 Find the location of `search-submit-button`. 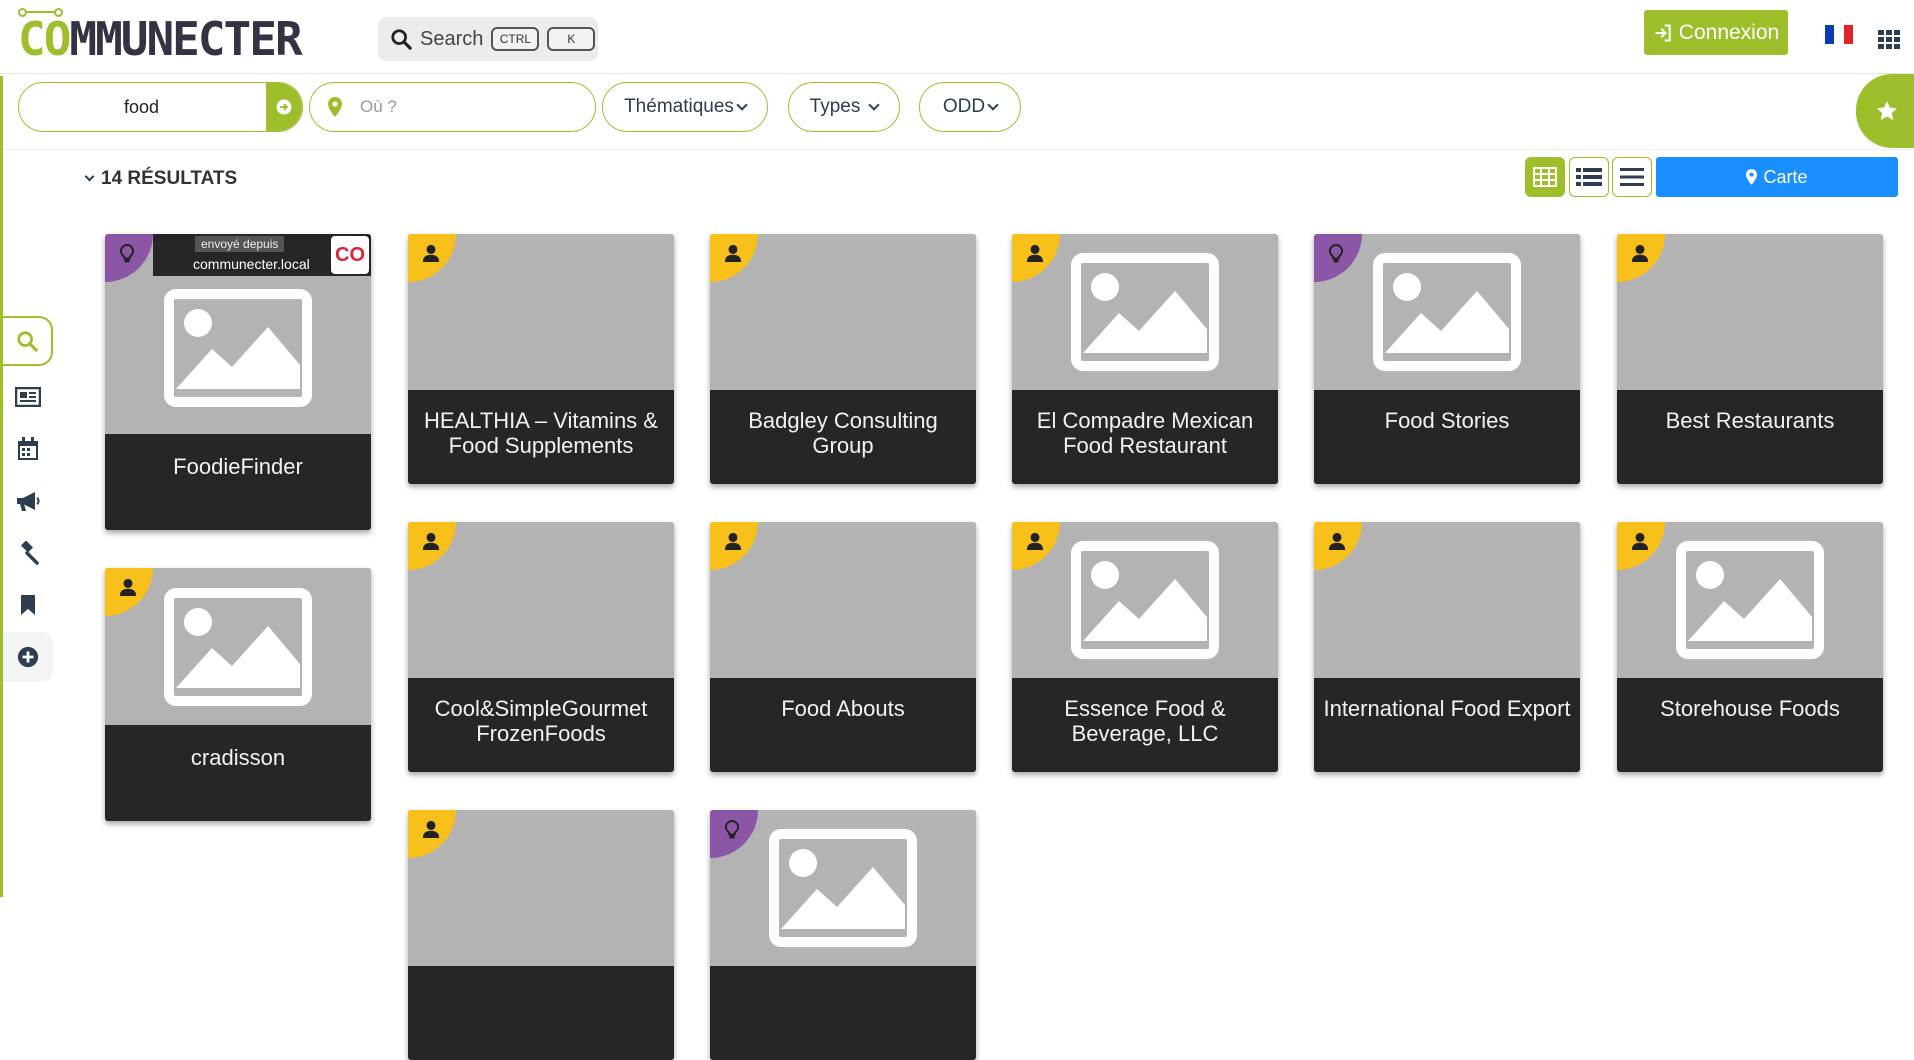

search-submit-button is located at coordinates (284, 107).